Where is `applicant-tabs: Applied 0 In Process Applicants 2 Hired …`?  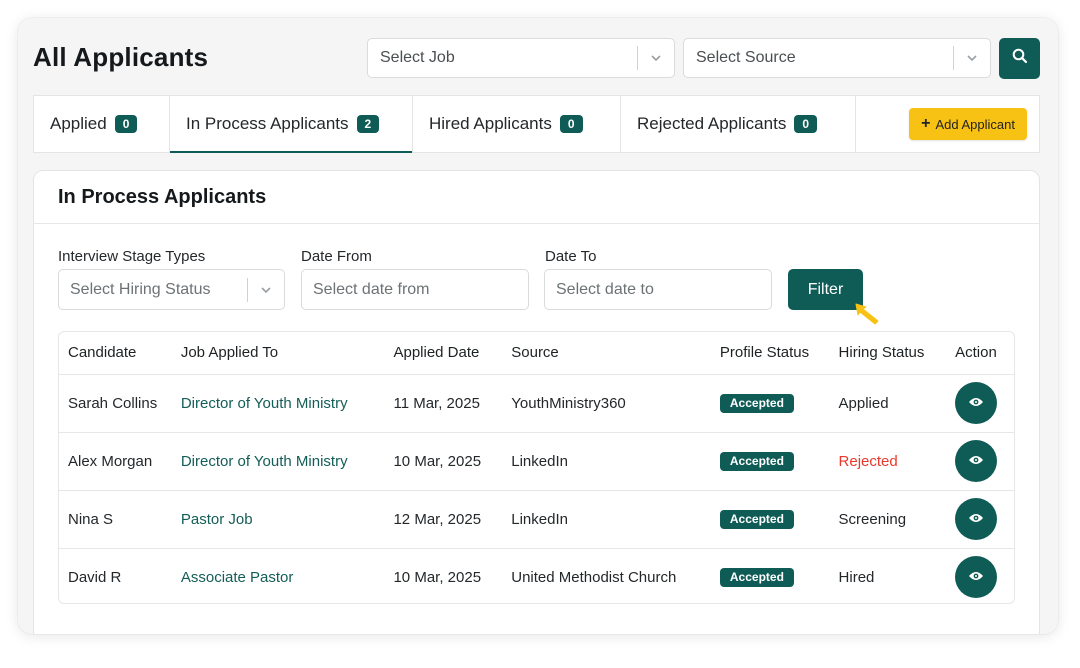 applicant-tabs: Applied 0 In Process Applicants 2 Hired … is located at coordinates (536, 124).